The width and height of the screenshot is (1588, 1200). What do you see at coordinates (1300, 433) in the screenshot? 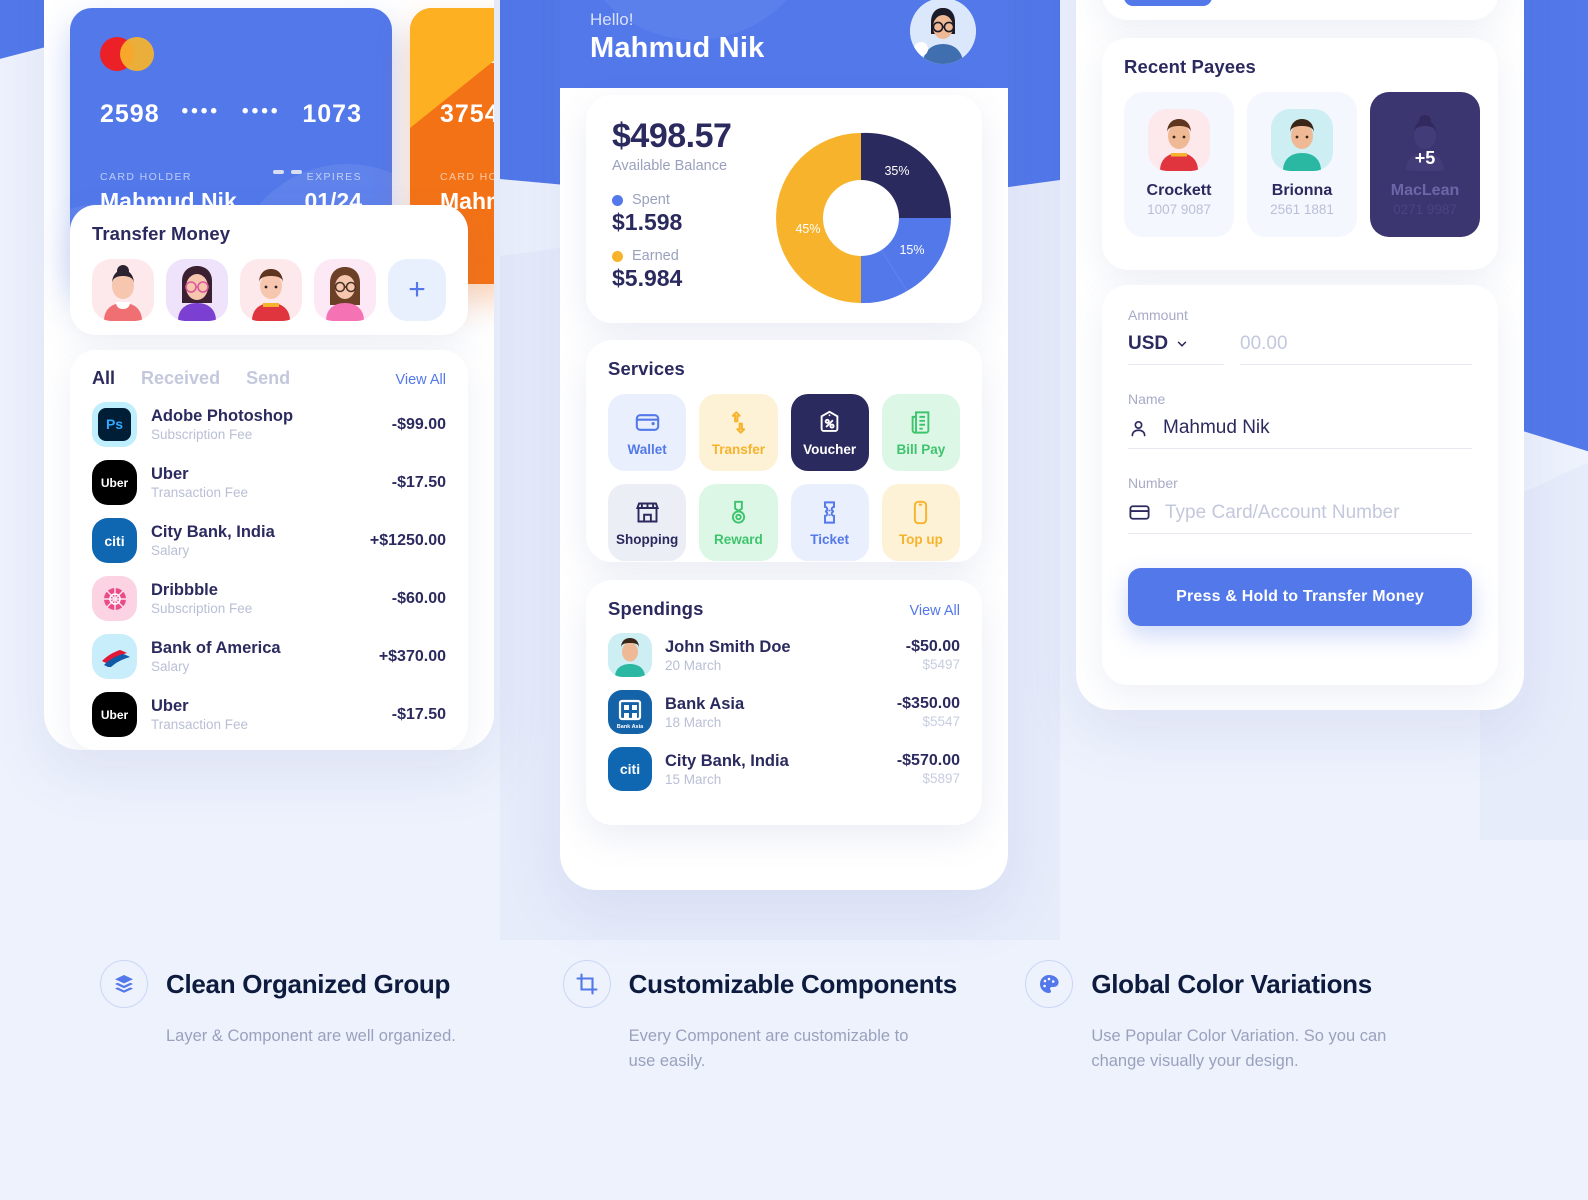
I see `name-input: Mahmud Nik` at bounding box center [1300, 433].